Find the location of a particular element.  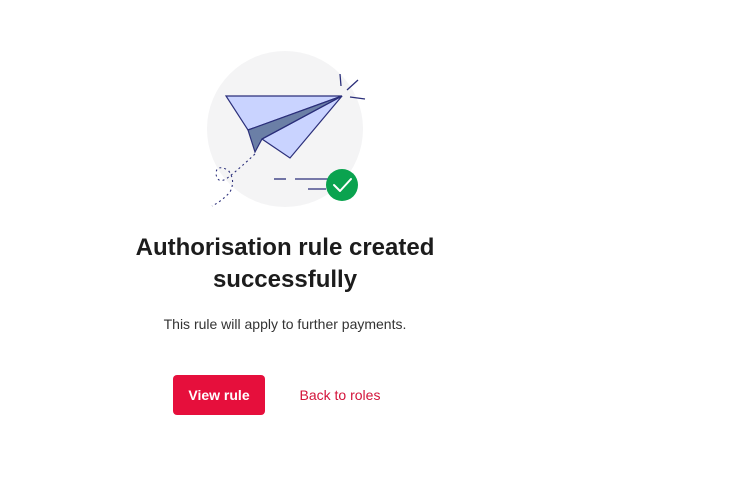

check-circle-icon is located at coordinates (342, 185).